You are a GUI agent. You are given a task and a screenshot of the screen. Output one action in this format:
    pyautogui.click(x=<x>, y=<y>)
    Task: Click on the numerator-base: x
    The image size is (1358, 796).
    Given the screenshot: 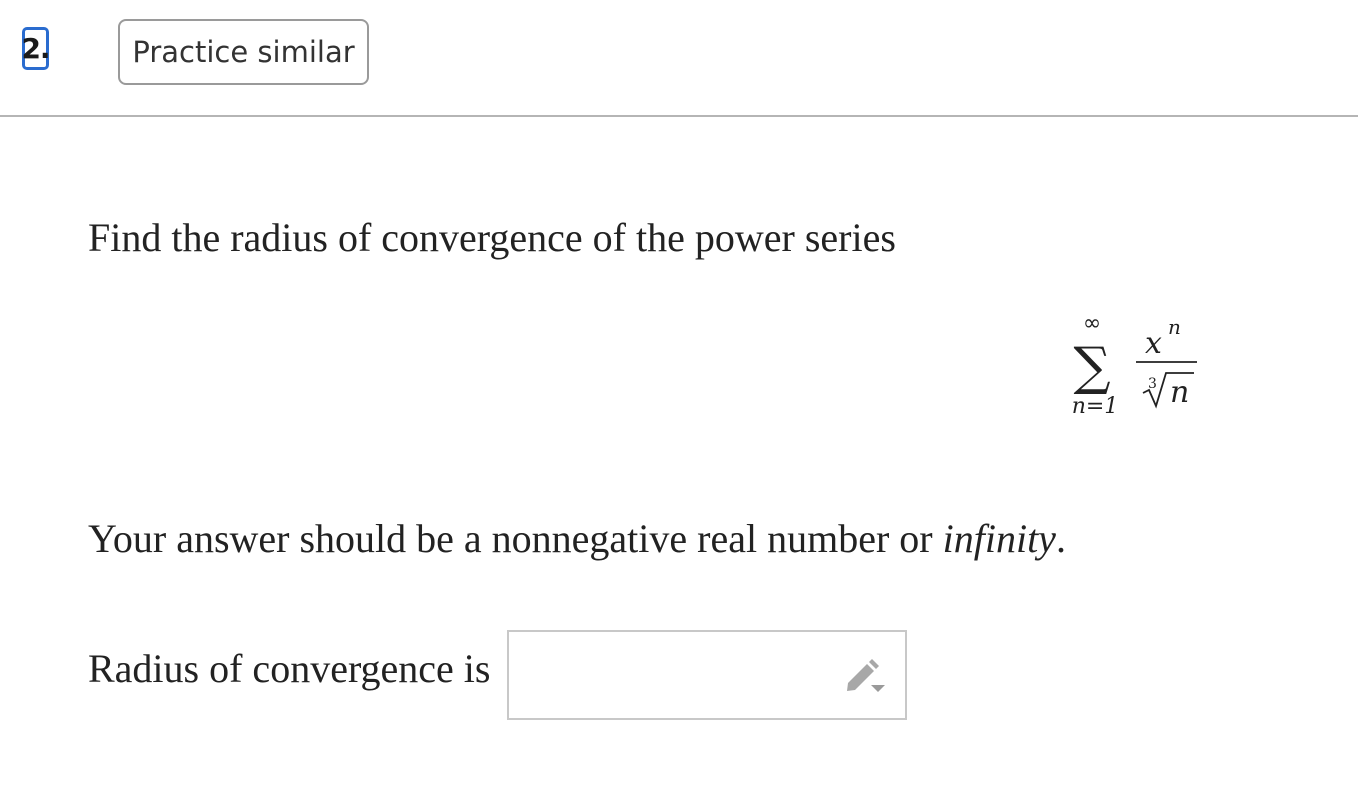 What is the action you would take?
    pyautogui.click(x=1153, y=343)
    